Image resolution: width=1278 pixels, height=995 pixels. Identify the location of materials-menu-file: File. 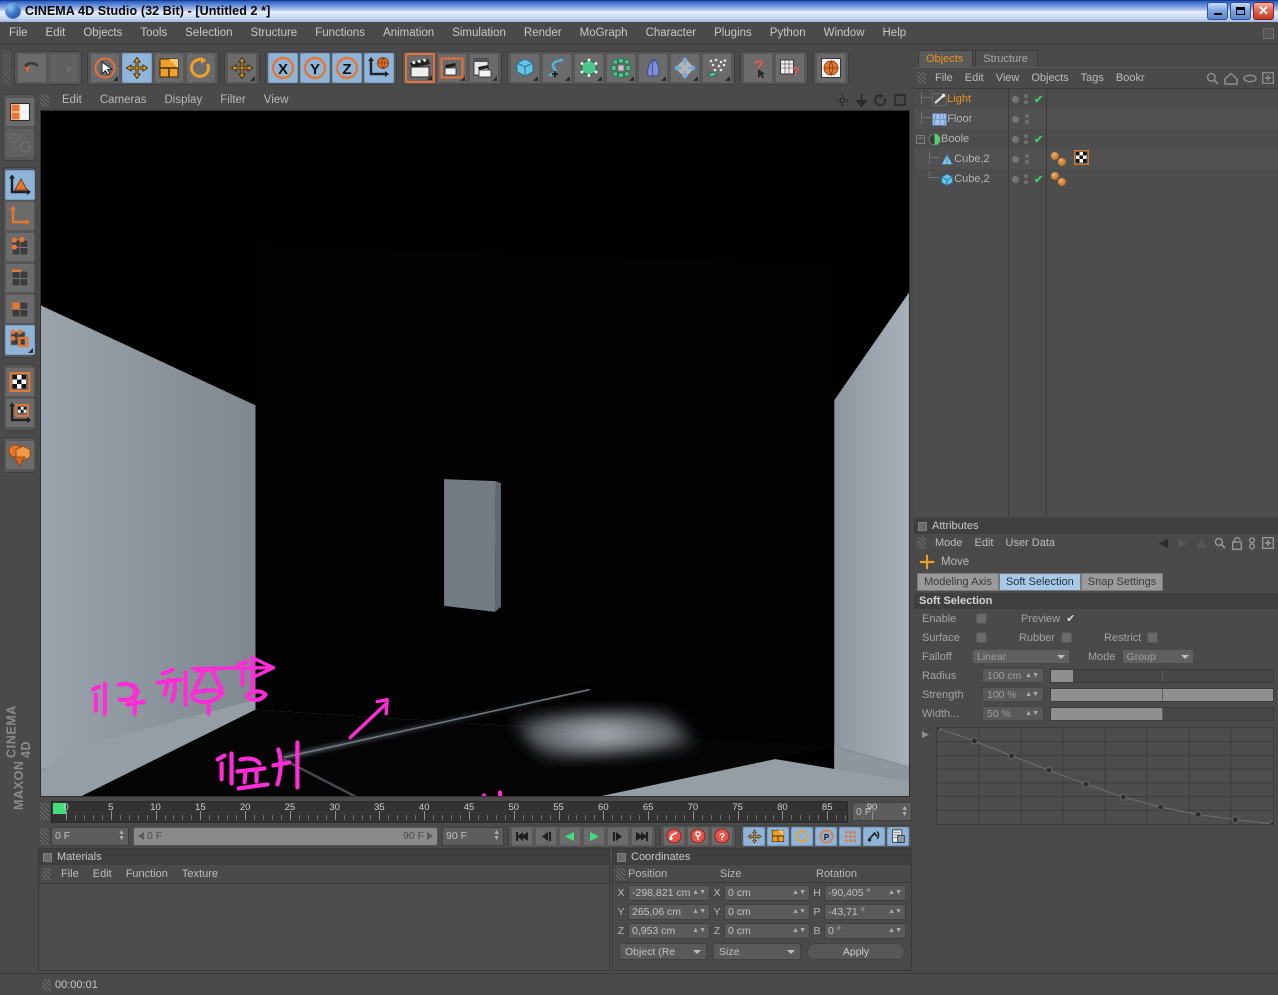
(70, 874).